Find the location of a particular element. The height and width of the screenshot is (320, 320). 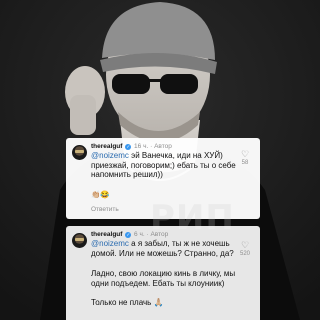

like-control: ♡ 520 is located at coordinates (245, 249).